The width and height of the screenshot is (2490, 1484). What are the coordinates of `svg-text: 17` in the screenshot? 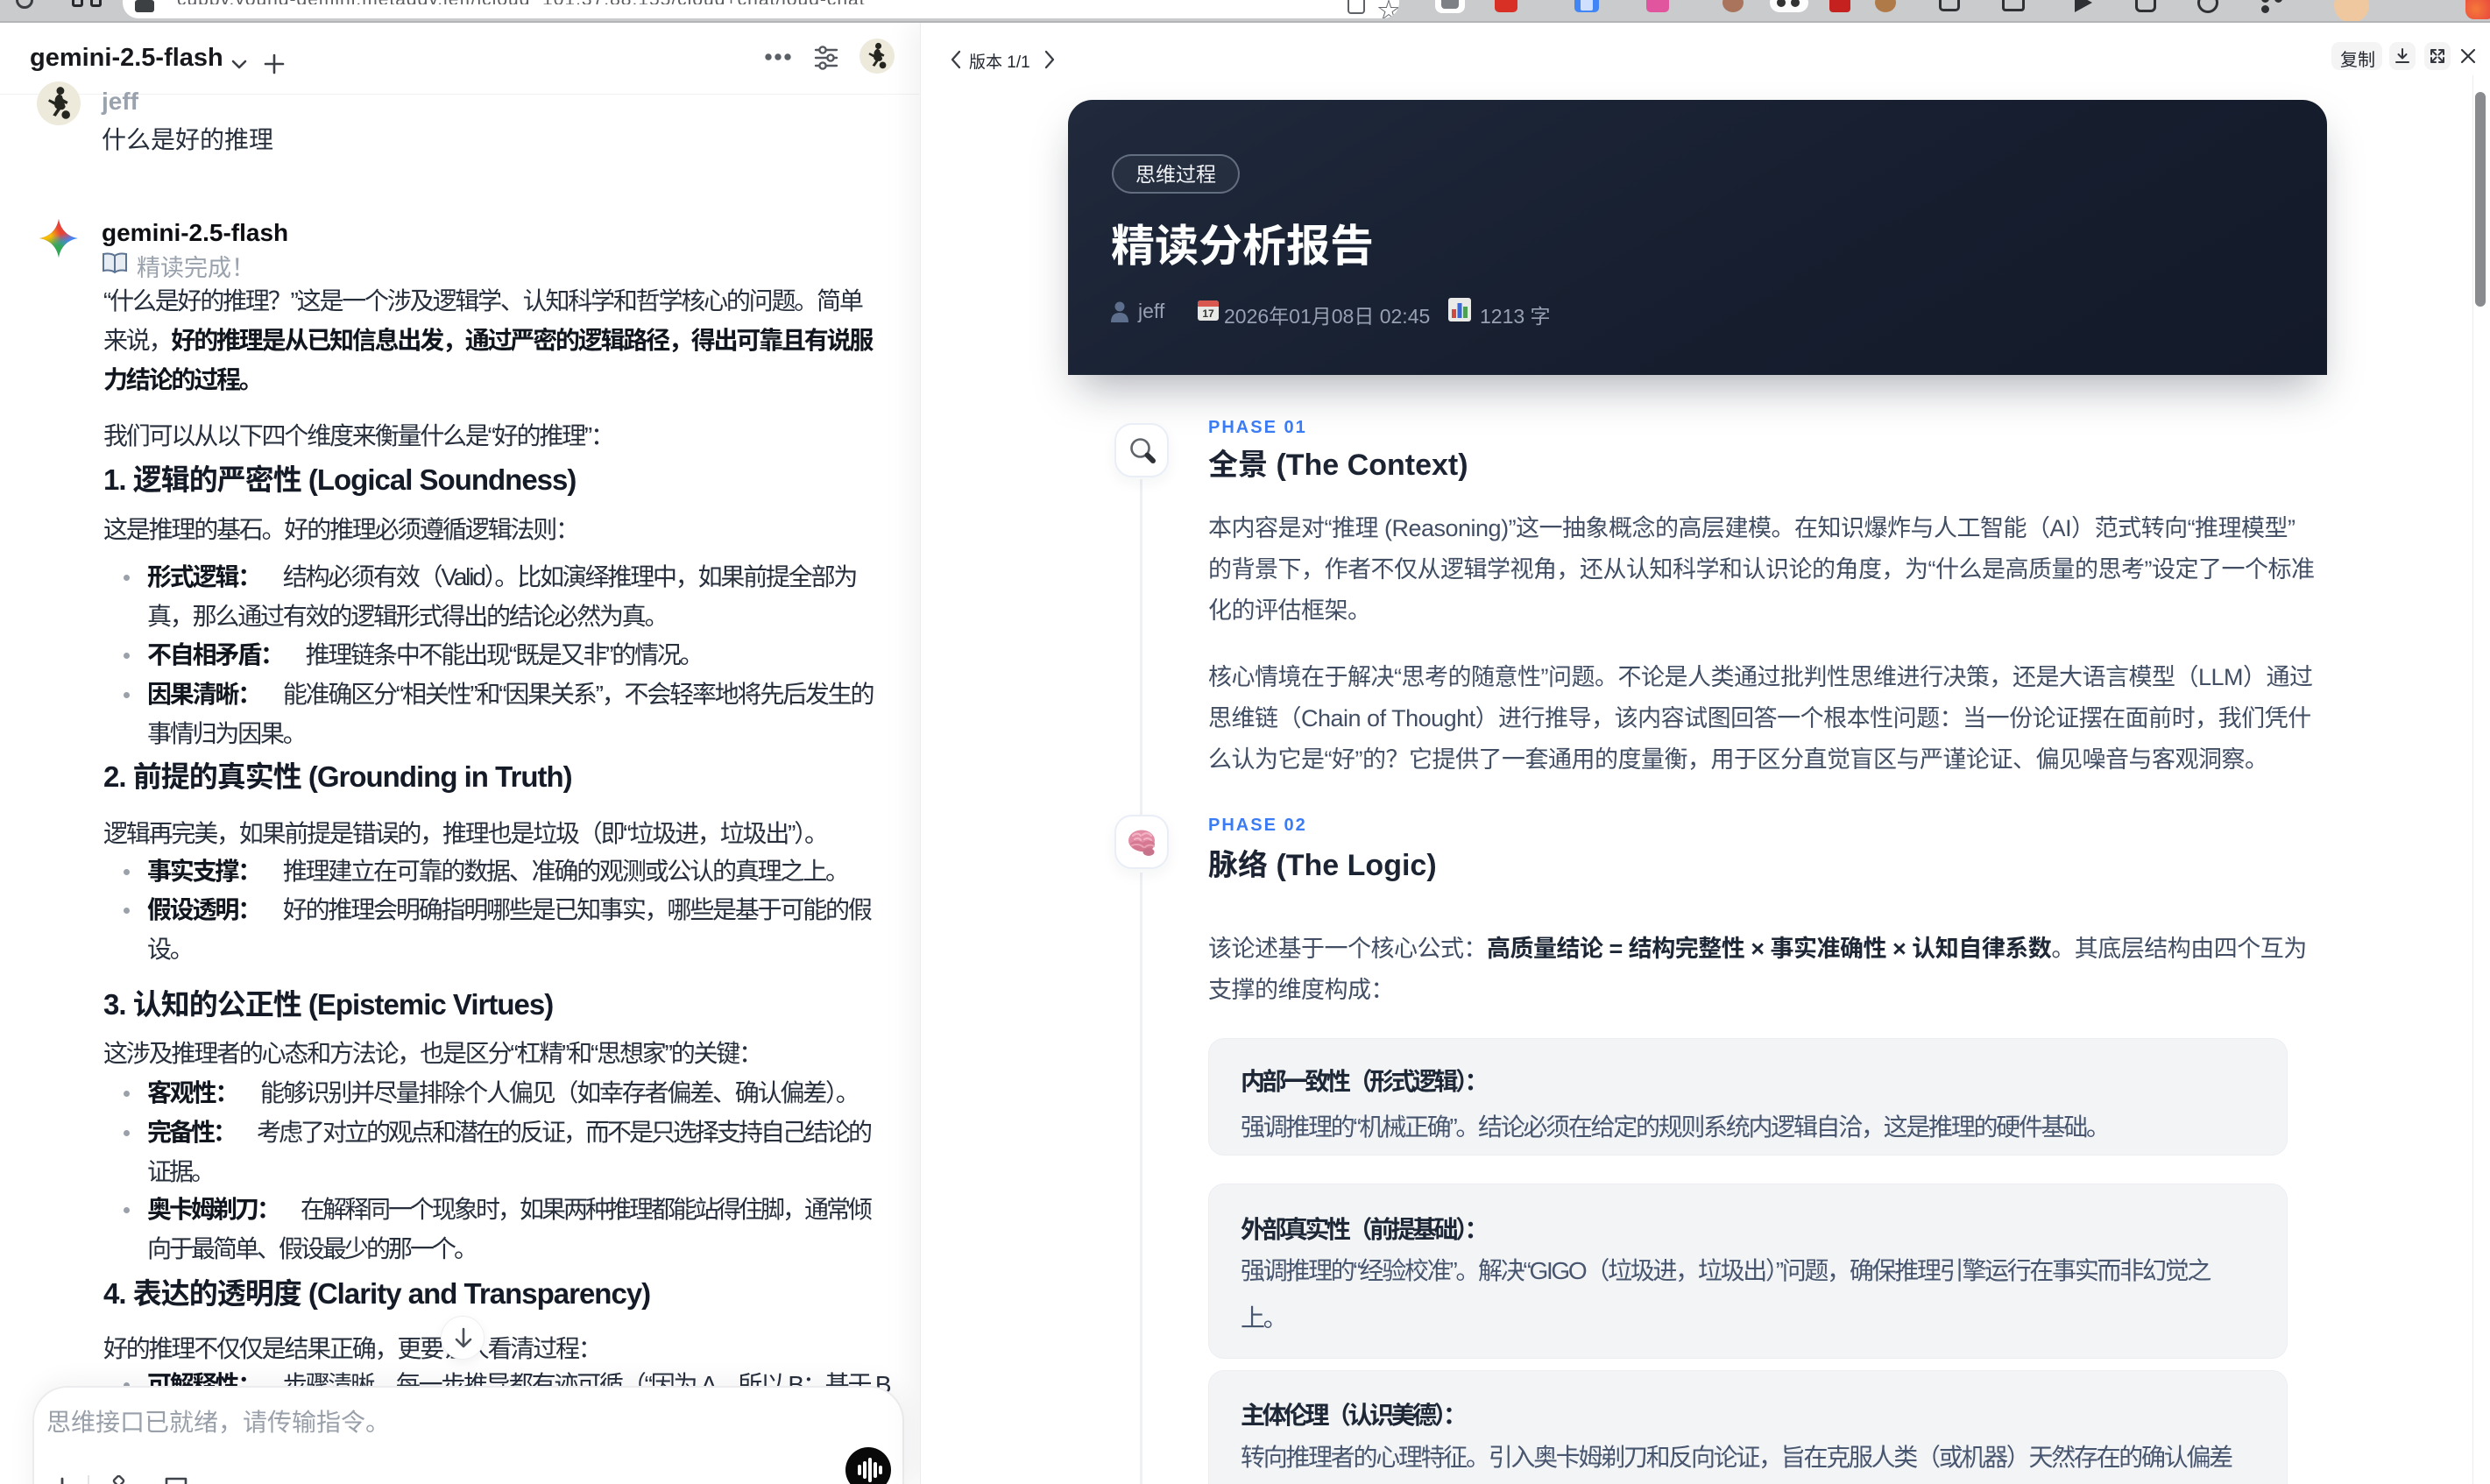 It's located at (1208, 313).